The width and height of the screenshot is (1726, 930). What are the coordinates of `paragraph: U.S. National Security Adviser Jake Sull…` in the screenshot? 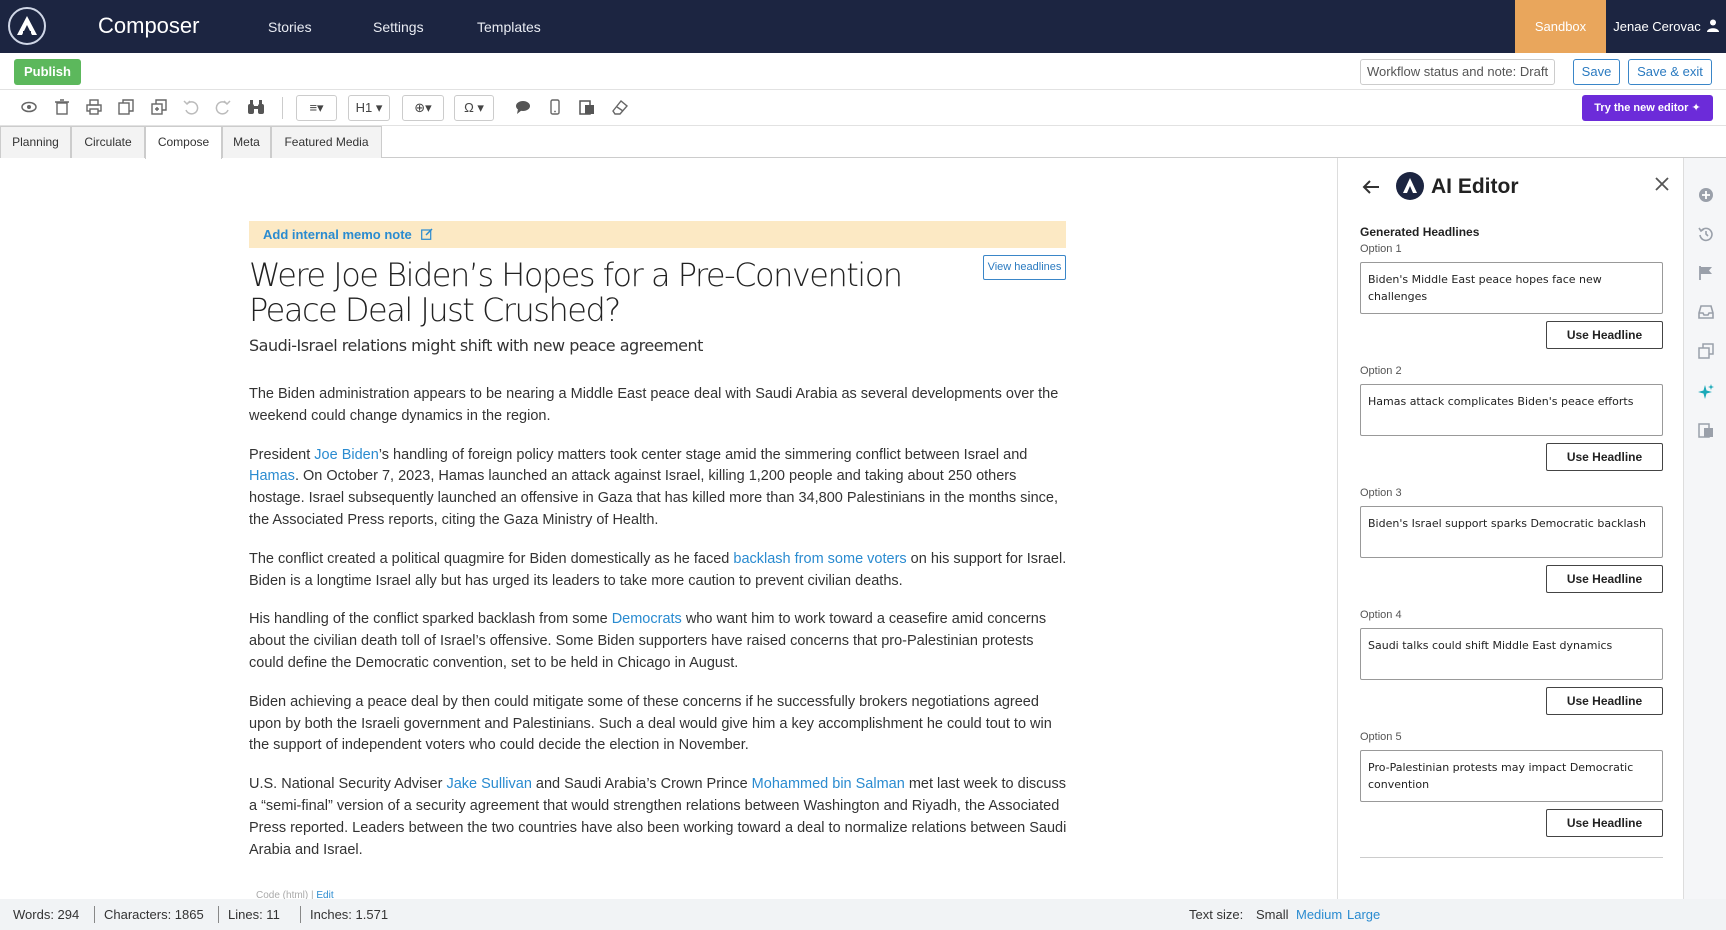 It's located at (658, 817).